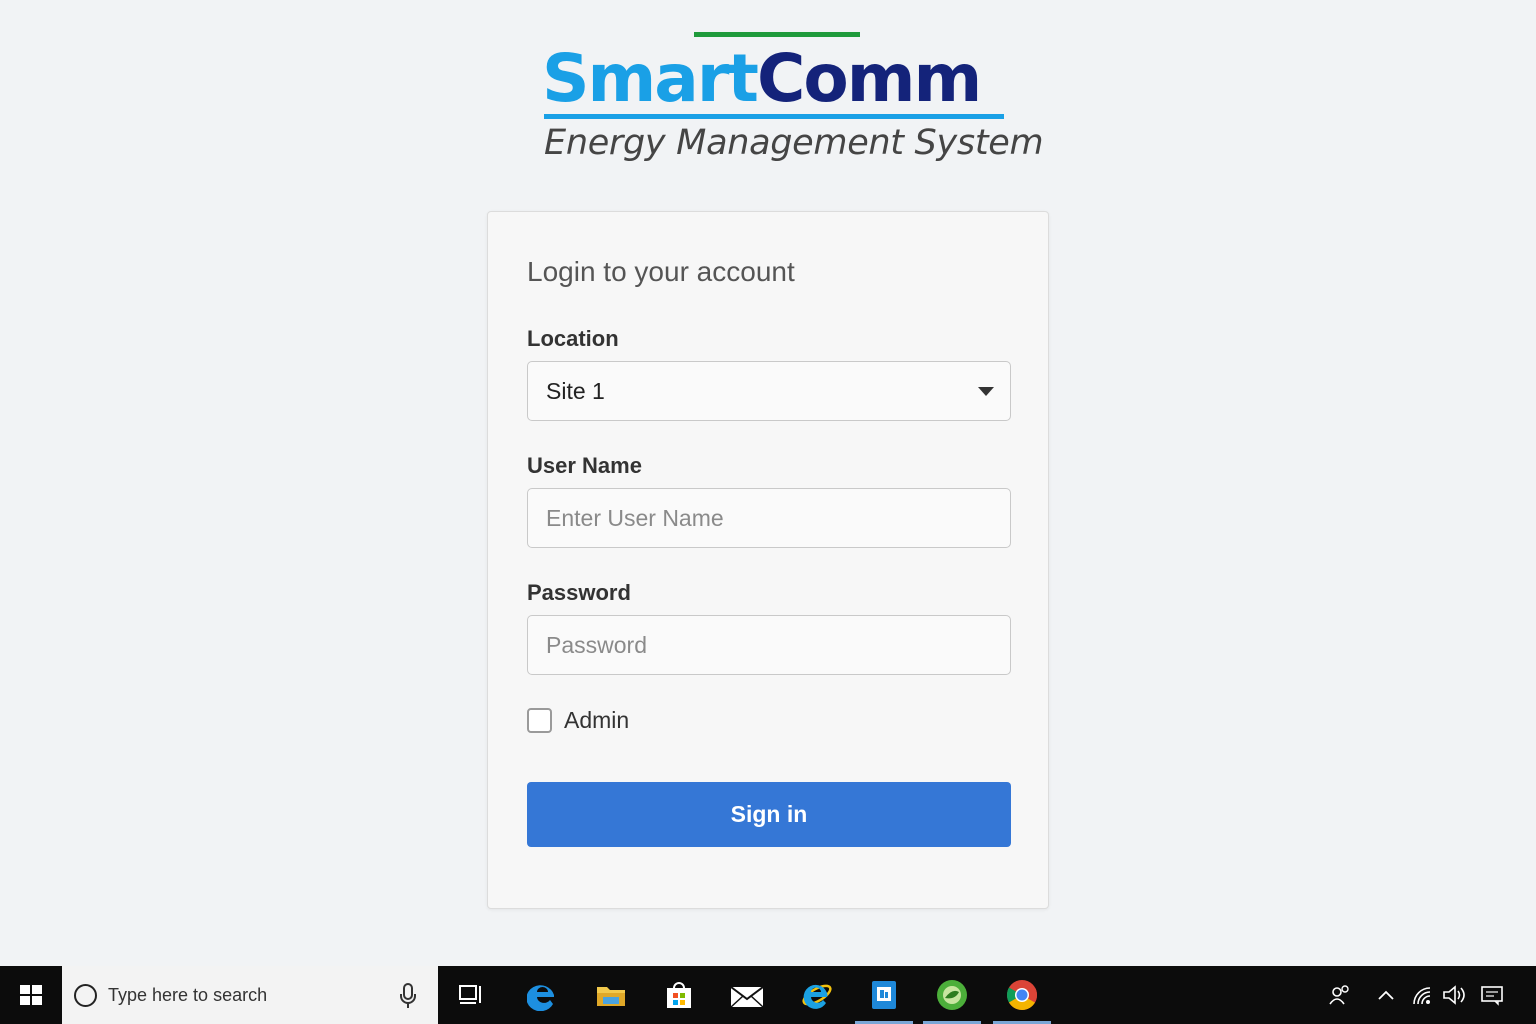 This screenshot has width=1536, height=1024. What do you see at coordinates (769, 391) in the screenshot?
I see `location-select: Site 1` at bounding box center [769, 391].